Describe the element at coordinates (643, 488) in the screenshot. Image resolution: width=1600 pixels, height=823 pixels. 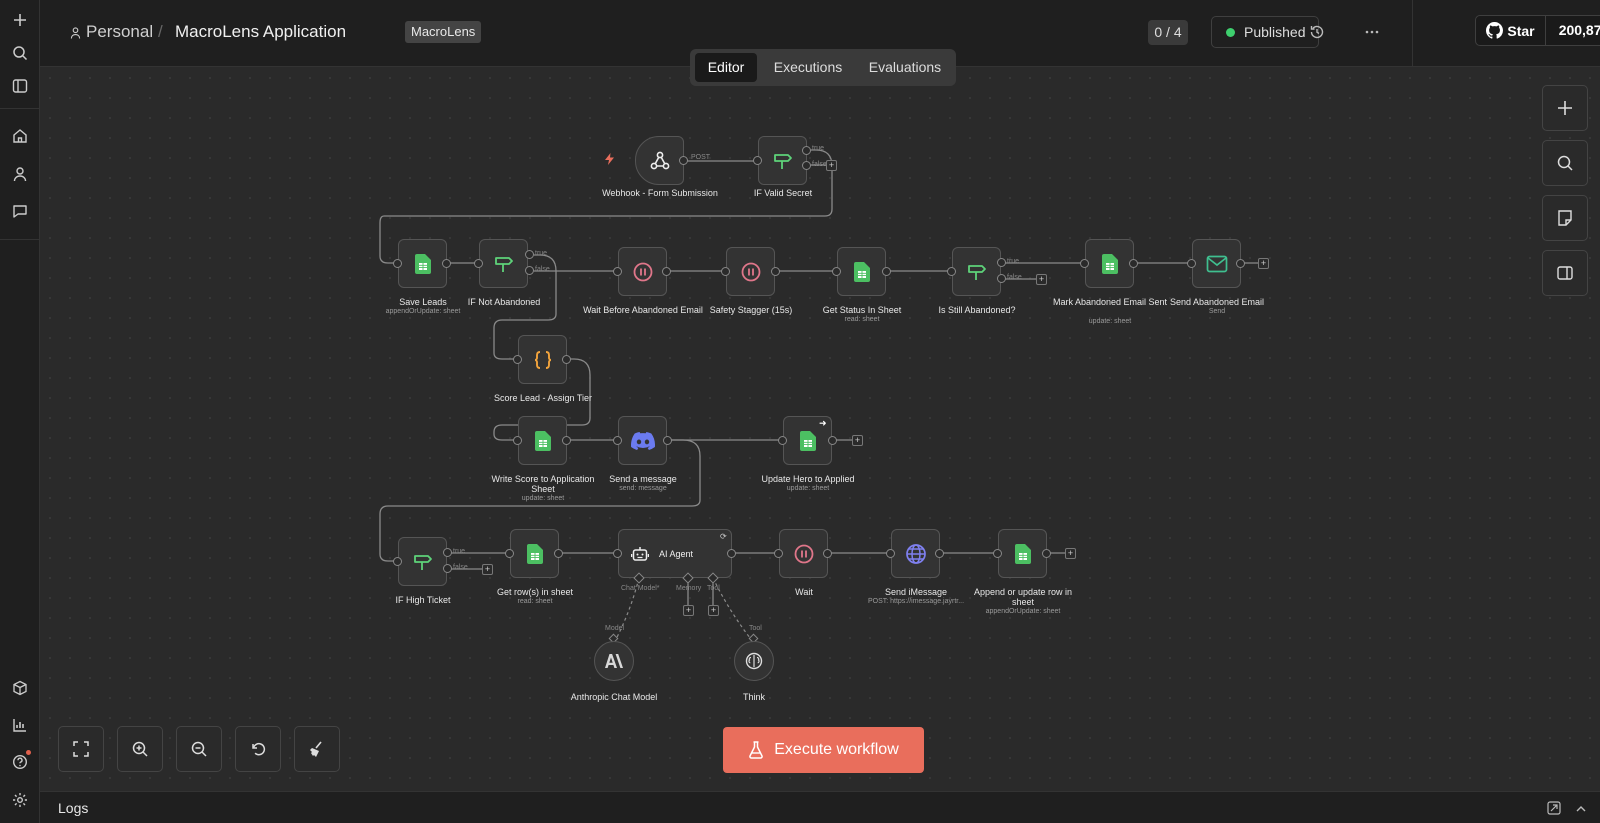
I see `node-sub-send-message: send: message` at that location.